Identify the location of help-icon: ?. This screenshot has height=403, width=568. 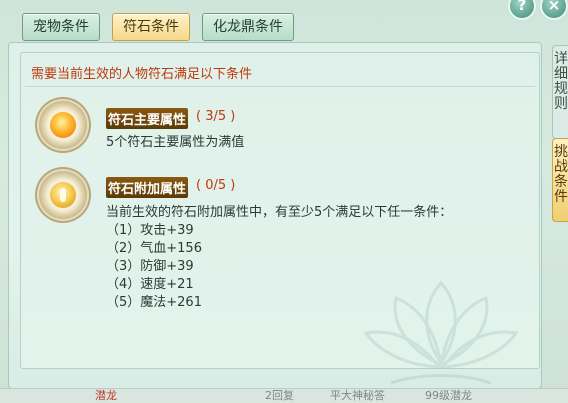
(522, 7).